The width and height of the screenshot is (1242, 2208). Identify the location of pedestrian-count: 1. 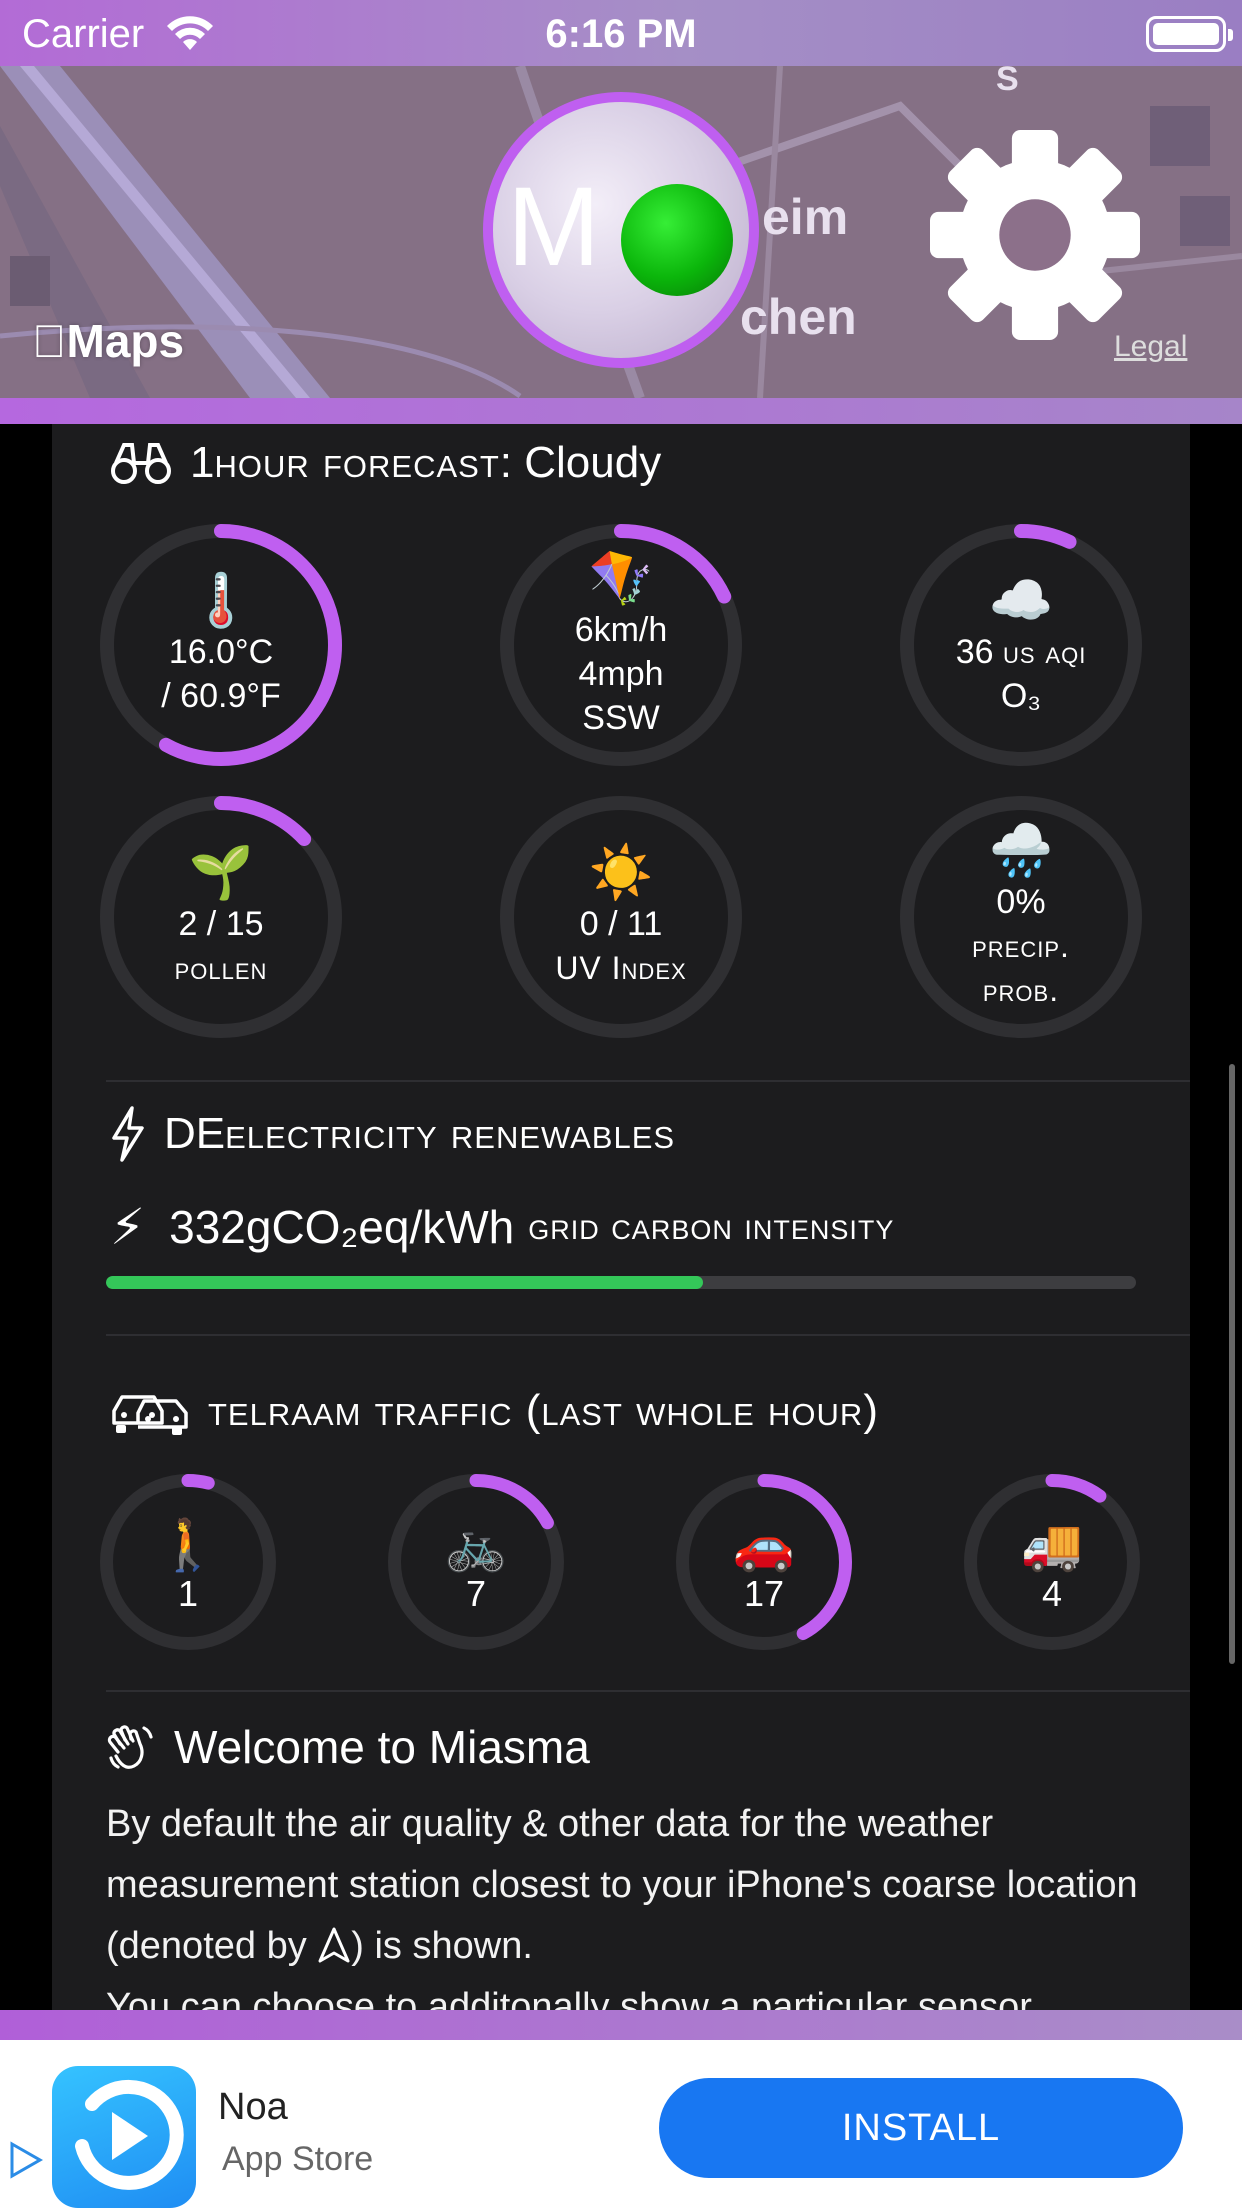
(188, 1593).